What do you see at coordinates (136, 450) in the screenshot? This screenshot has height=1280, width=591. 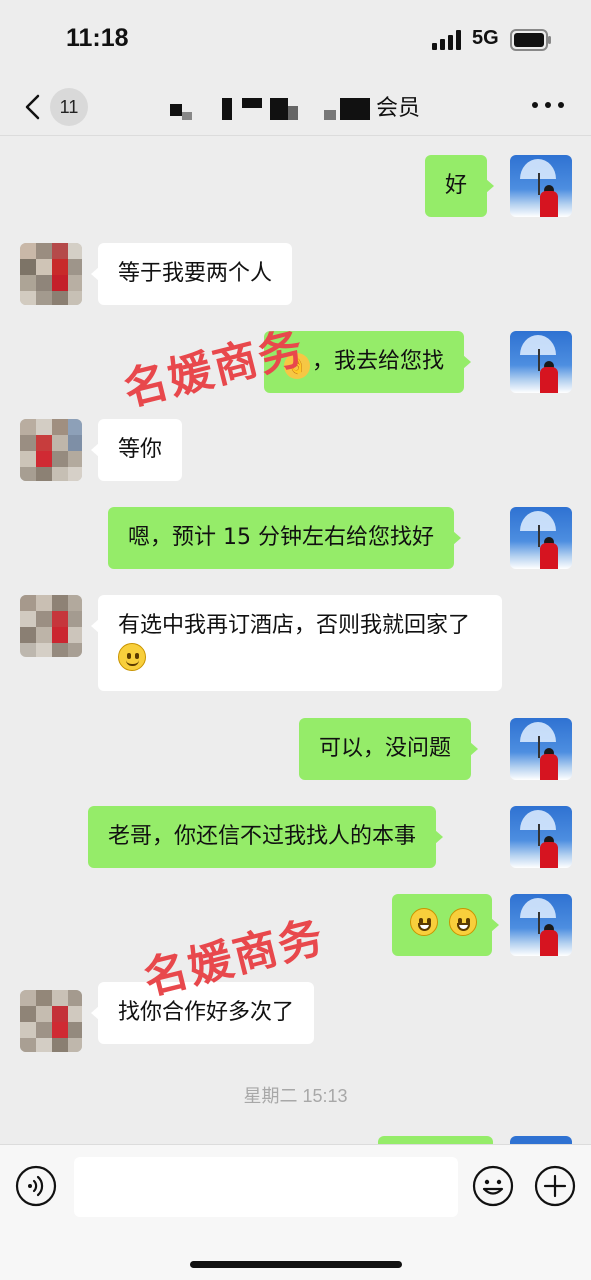 I see `message-bubble-incoming: 等你` at bounding box center [136, 450].